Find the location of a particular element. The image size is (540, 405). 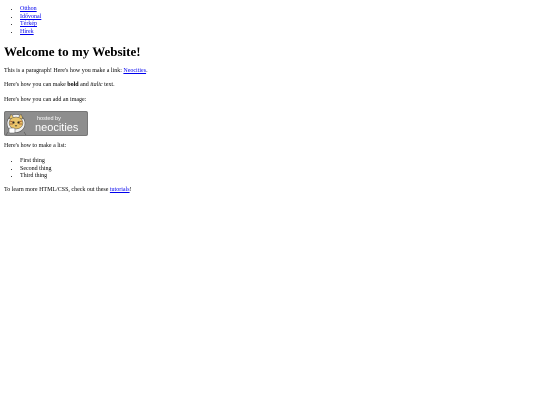

nav-item-idovonal: Idővonal is located at coordinates (278, 18).